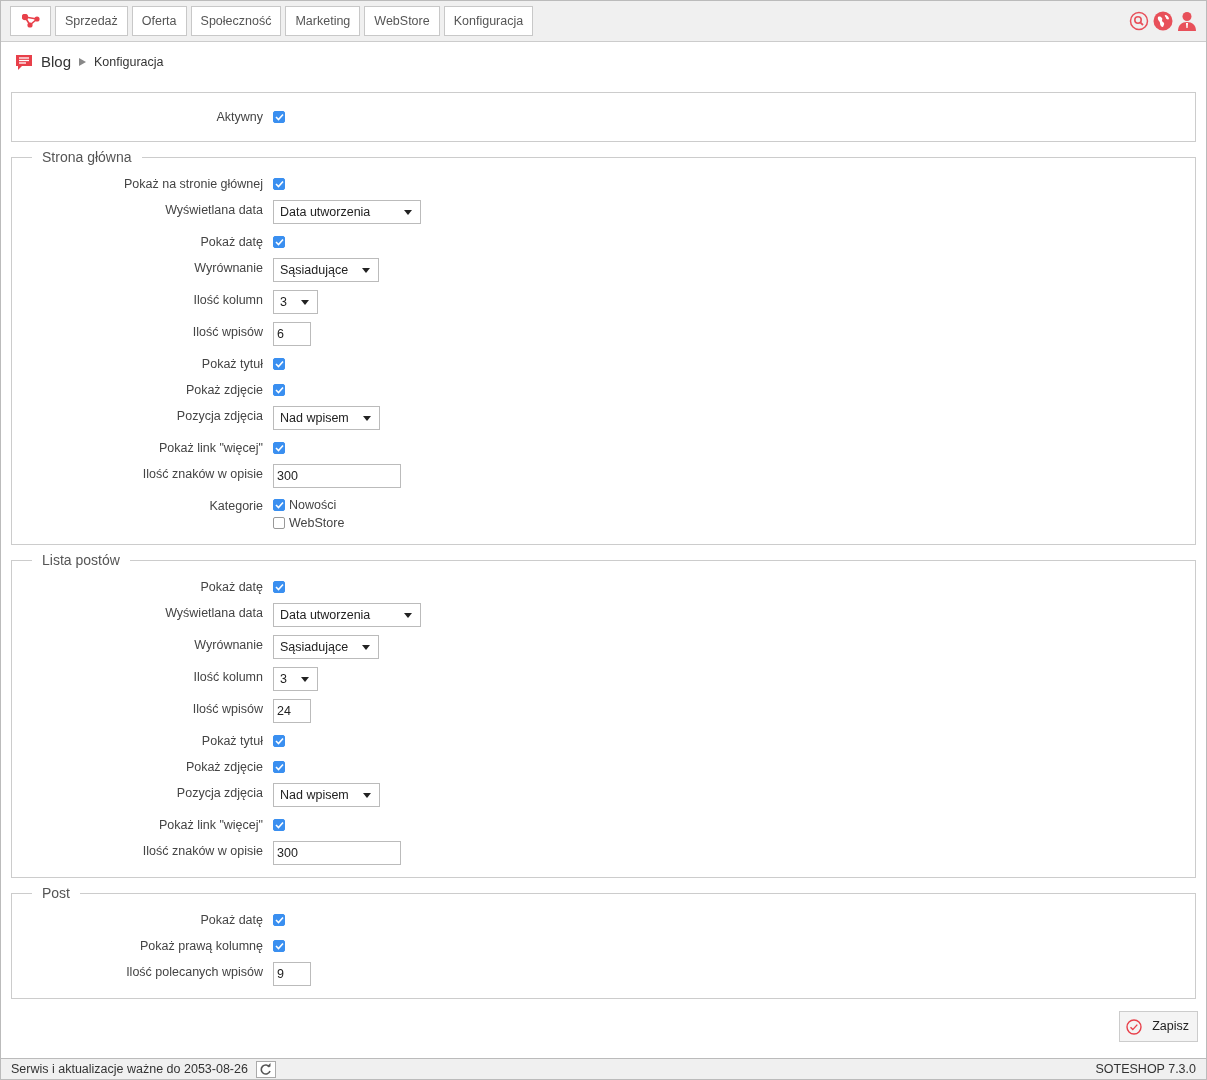 This screenshot has width=1207, height=1080. Describe the element at coordinates (87, 157) in the screenshot. I see `section-title: Strona główna` at that location.